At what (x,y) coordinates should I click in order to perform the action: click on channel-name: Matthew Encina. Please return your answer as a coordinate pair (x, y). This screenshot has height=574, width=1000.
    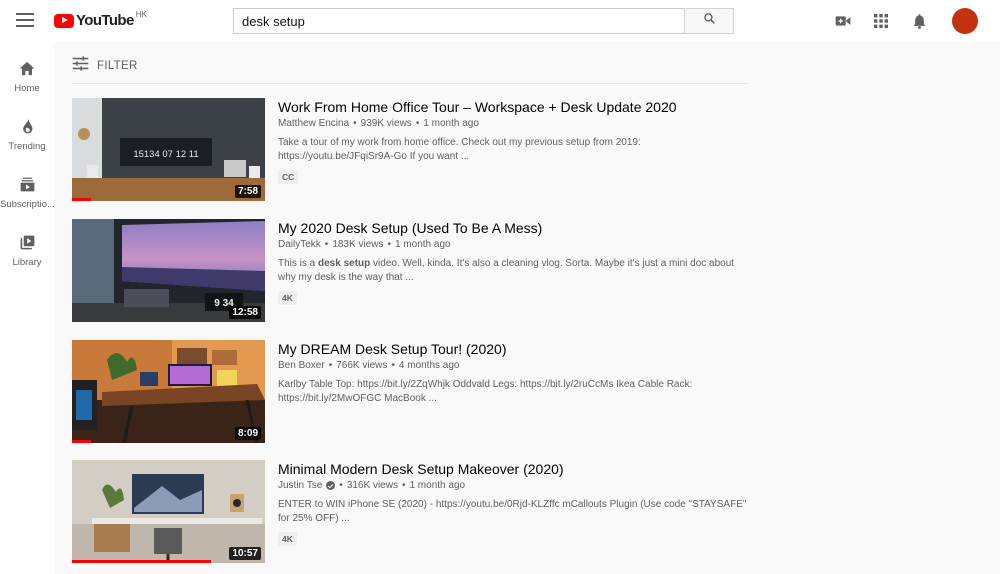
    Looking at the image, I should click on (313, 123).